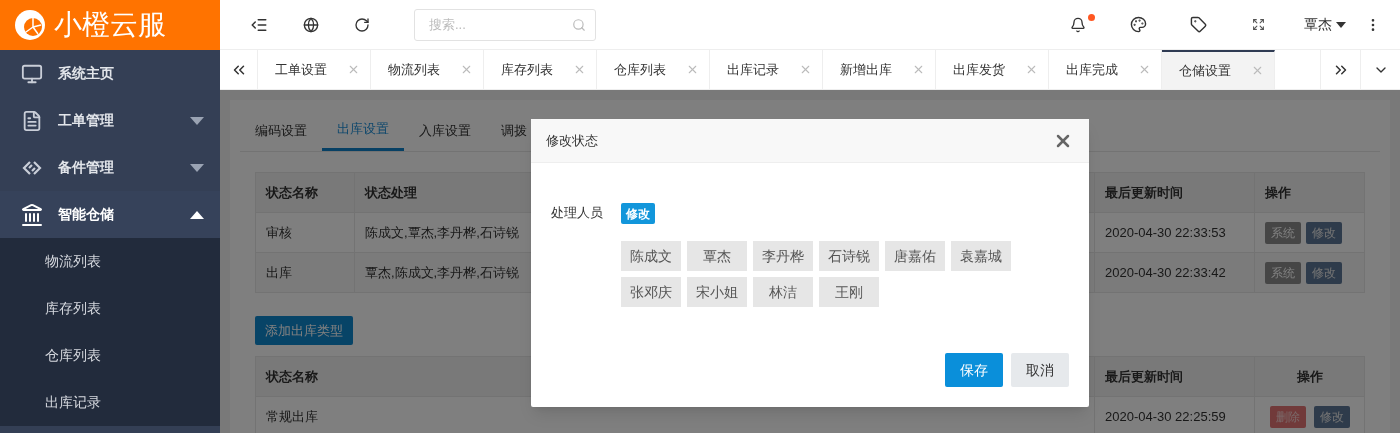 The image size is (1400, 433). Describe the element at coordinates (362, 24) in the screenshot. I see `refresh-icon` at that location.